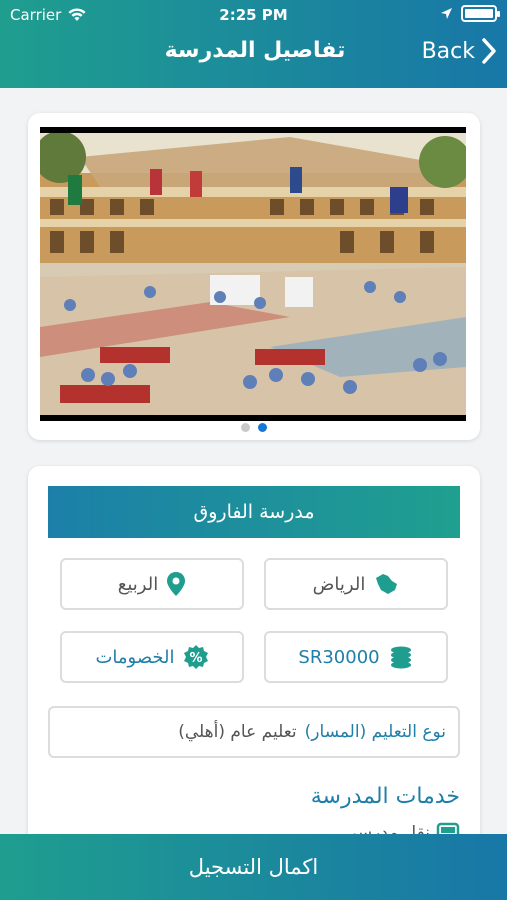 The width and height of the screenshot is (507, 900). What do you see at coordinates (375, 732) in the screenshot?
I see `education-type-label: نوع التعليم (المسار)` at bounding box center [375, 732].